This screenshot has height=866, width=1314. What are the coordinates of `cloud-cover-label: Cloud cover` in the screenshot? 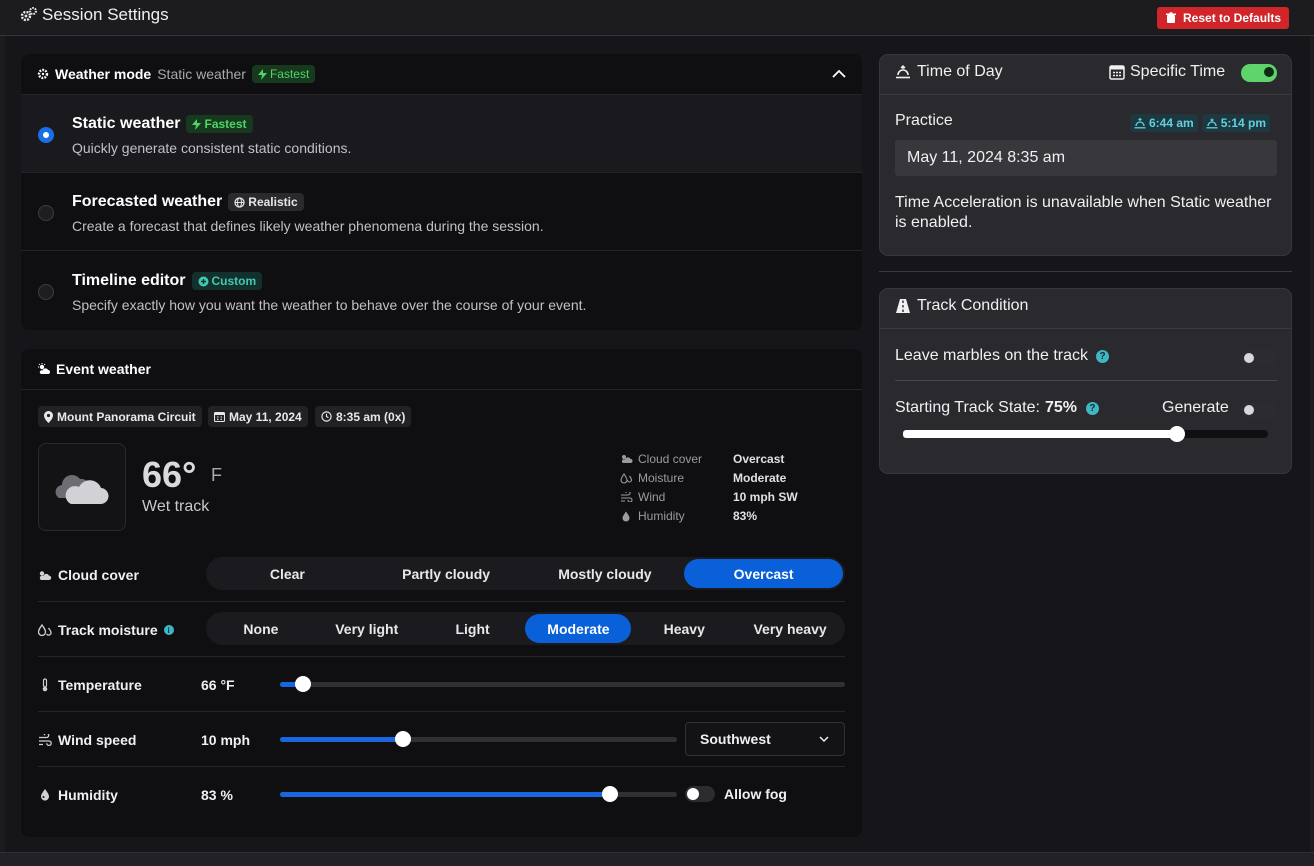 It's located at (88, 575).